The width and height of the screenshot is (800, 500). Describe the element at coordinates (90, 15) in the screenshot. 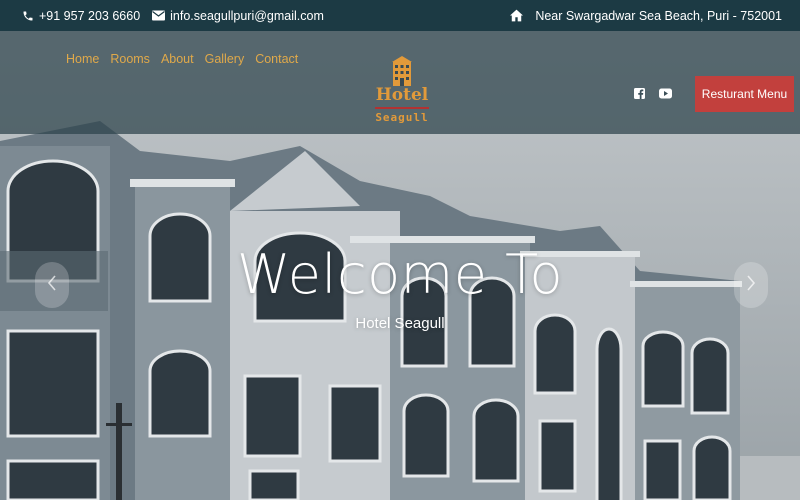

I see `phone-number: +91 957 203 6660` at that location.